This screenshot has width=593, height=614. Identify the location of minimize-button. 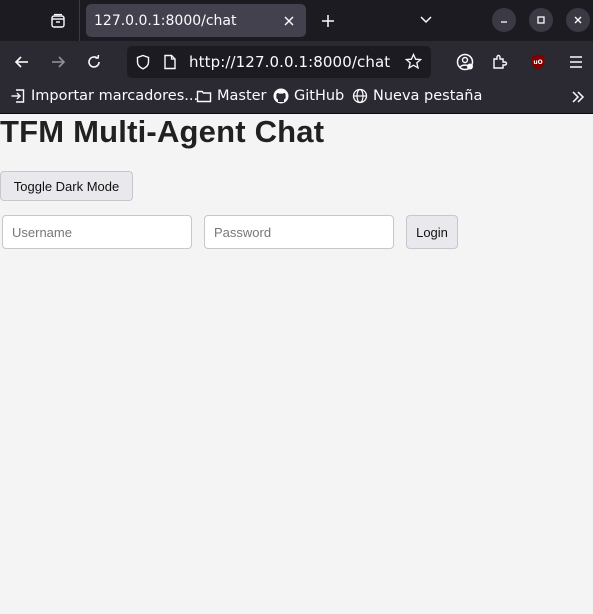
(504, 20).